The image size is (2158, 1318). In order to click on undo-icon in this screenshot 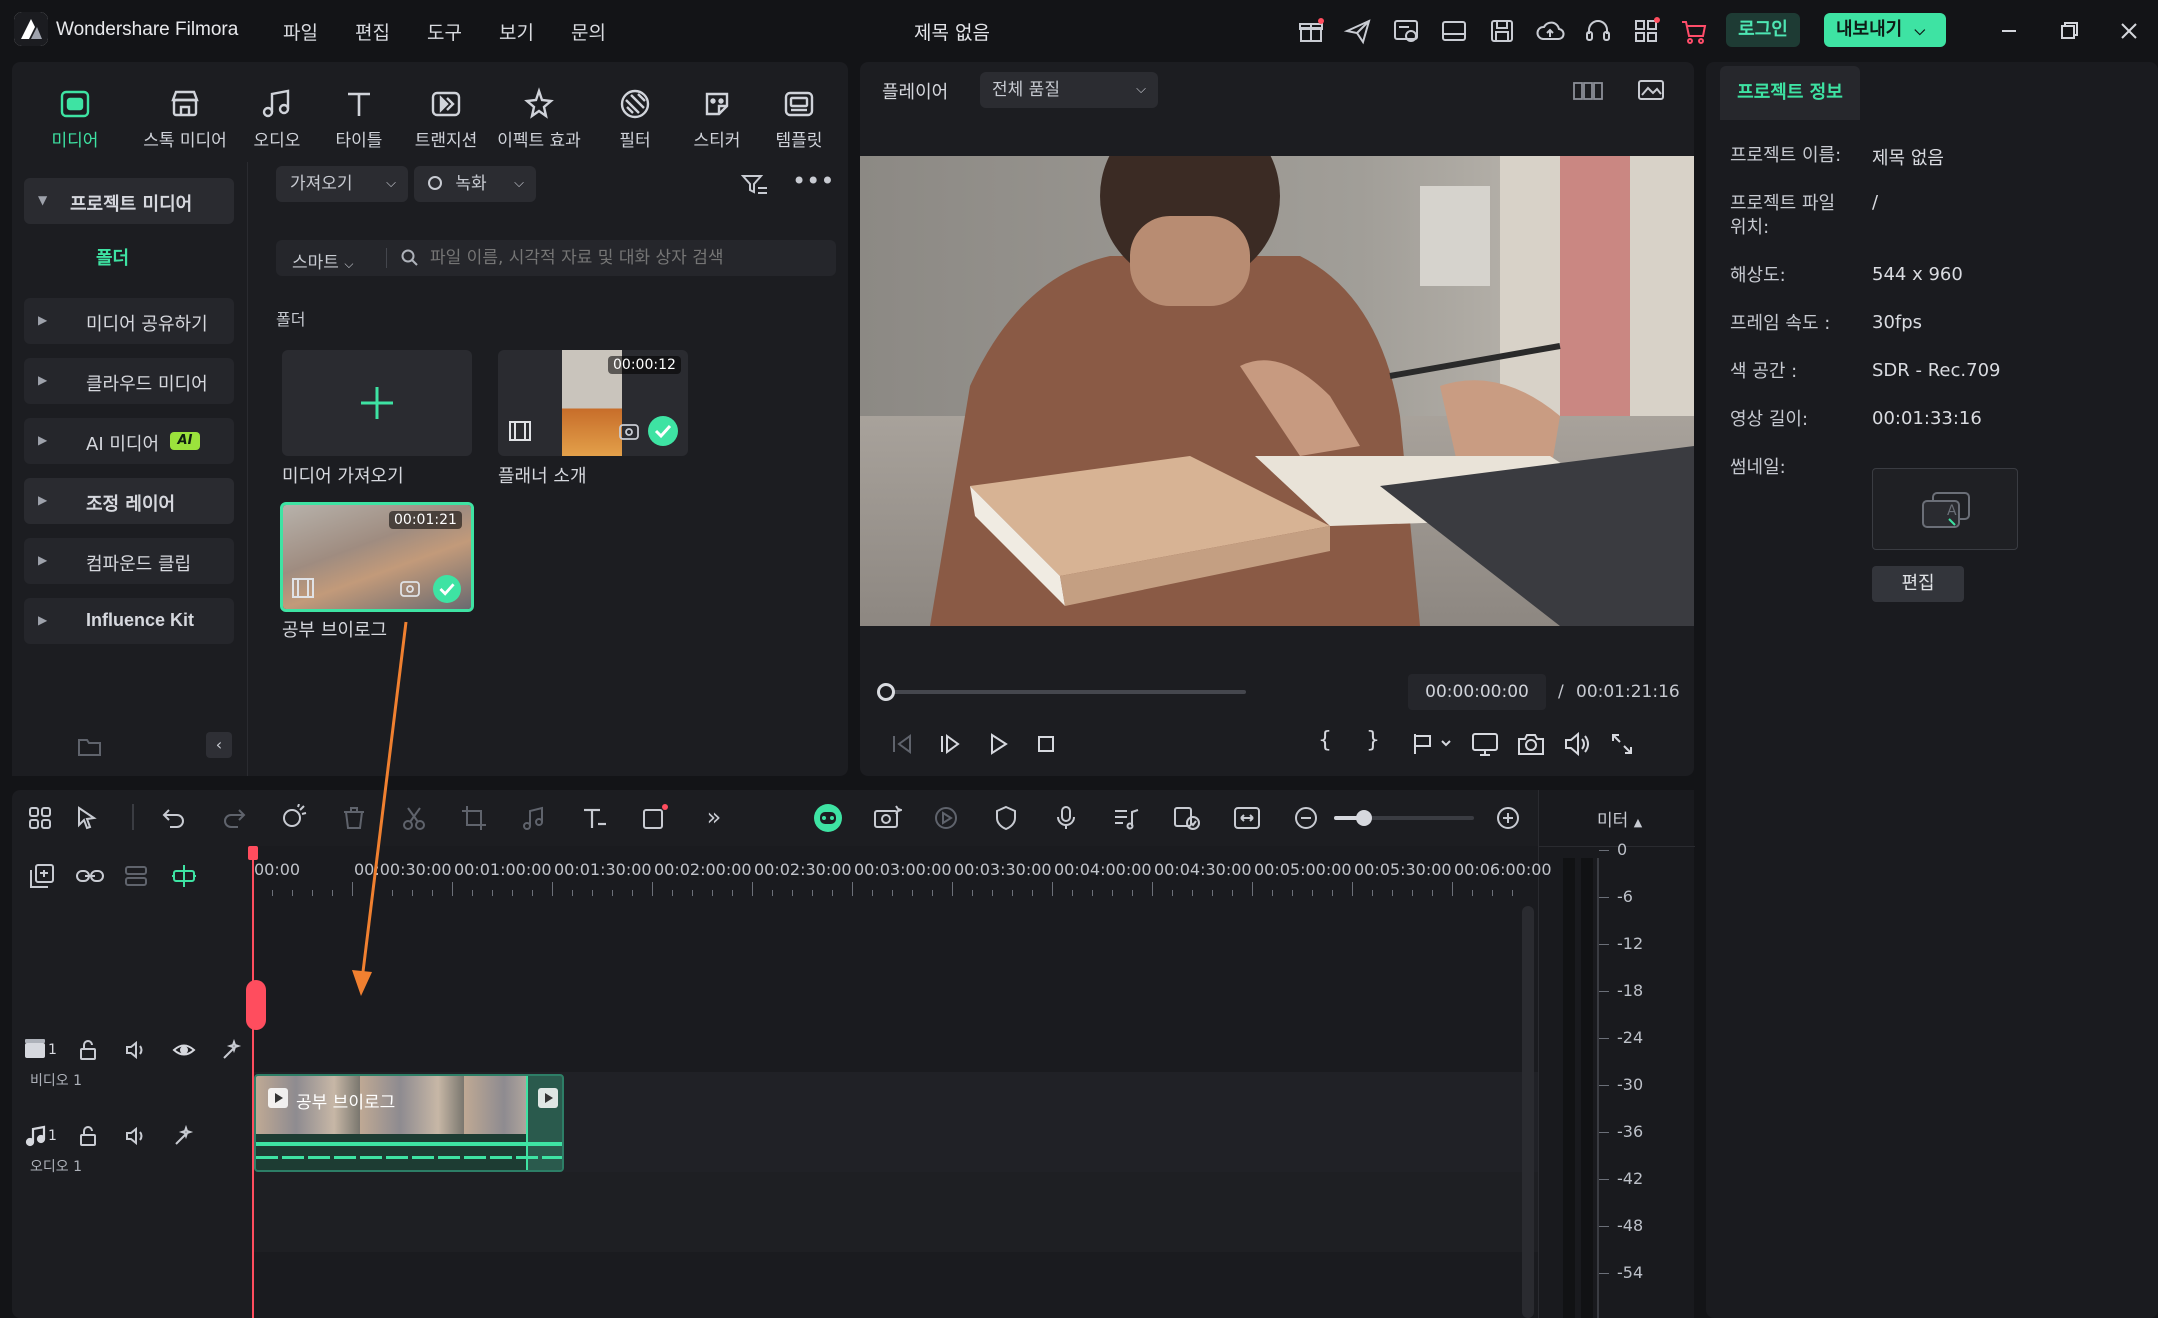, I will do `click(174, 818)`.